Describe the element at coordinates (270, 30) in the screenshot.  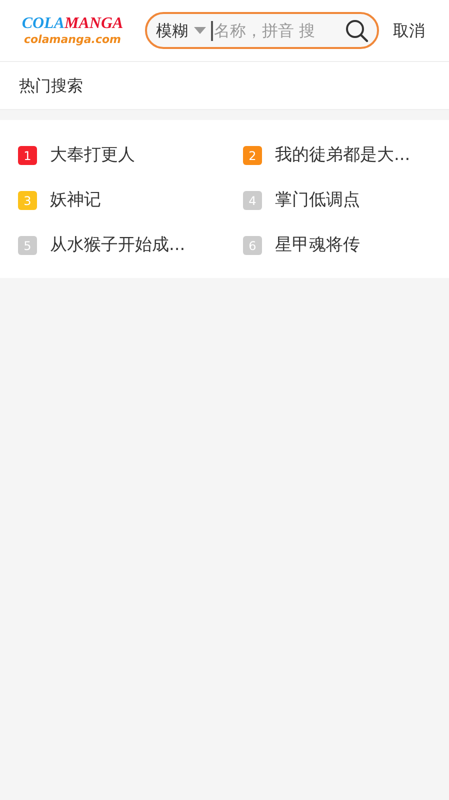
I see `search-input: 名称，拼音 搜` at that location.